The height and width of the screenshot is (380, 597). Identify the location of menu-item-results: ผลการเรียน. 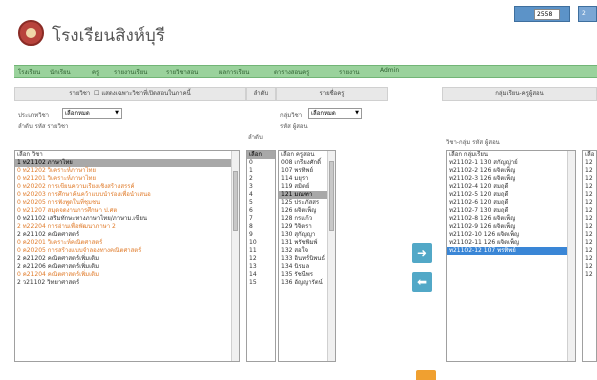
(234, 72).